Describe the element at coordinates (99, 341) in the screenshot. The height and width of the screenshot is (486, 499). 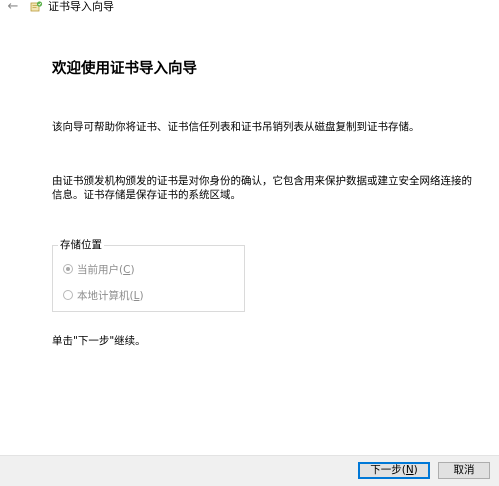
I see `continue-hint: 单击"下一步"继续。` at that location.